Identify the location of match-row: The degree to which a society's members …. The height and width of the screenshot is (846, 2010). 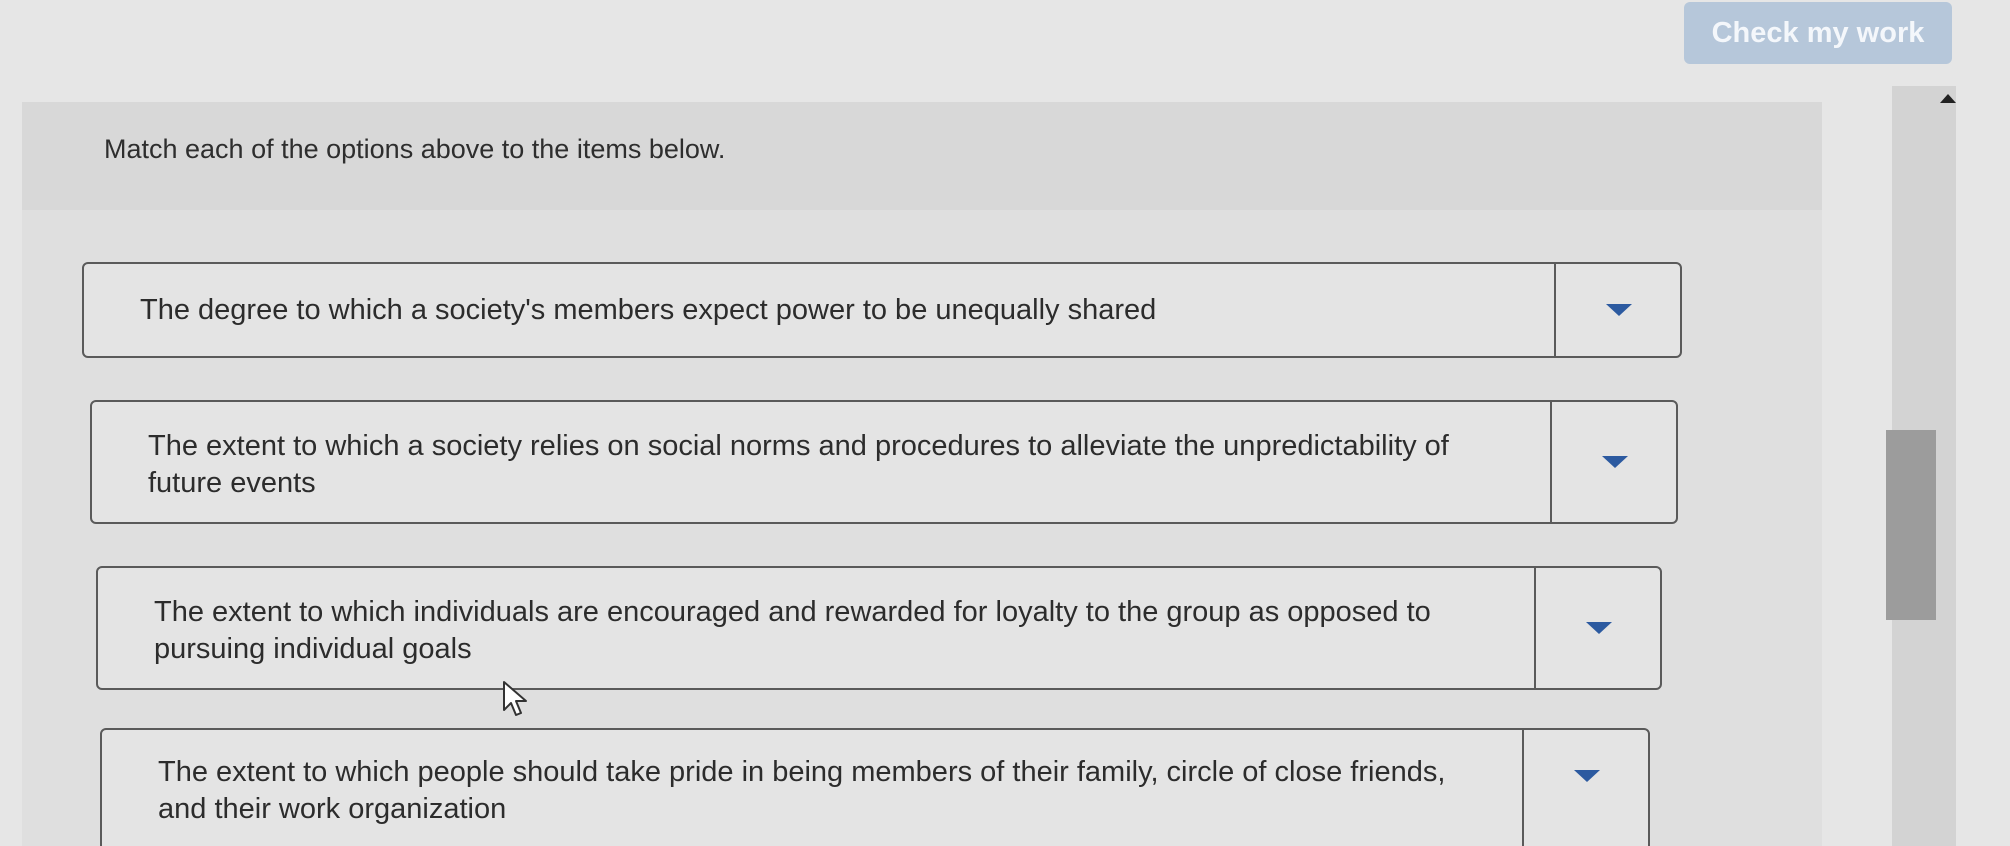
(882, 310).